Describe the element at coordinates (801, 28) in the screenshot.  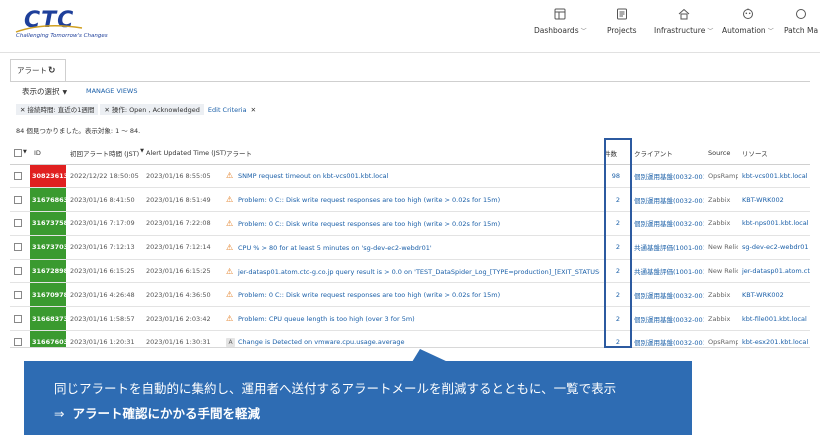
I see `nav-patch-management: Patch Ma` at that location.